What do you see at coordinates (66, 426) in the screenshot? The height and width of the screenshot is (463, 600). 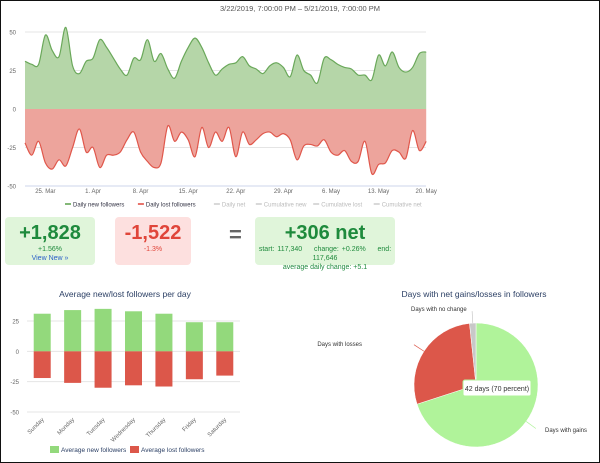 I see `x-tick-label: Monday` at bounding box center [66, 426].